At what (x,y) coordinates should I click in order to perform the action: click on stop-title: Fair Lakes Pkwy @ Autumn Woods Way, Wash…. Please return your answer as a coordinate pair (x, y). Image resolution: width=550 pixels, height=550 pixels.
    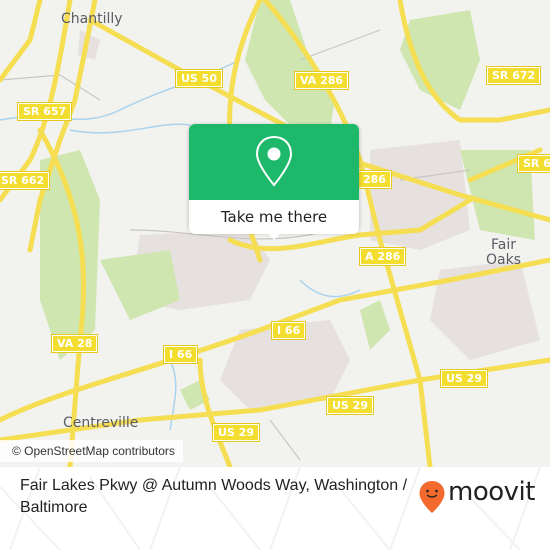
    Looking at the image, I should click on (214, 496).